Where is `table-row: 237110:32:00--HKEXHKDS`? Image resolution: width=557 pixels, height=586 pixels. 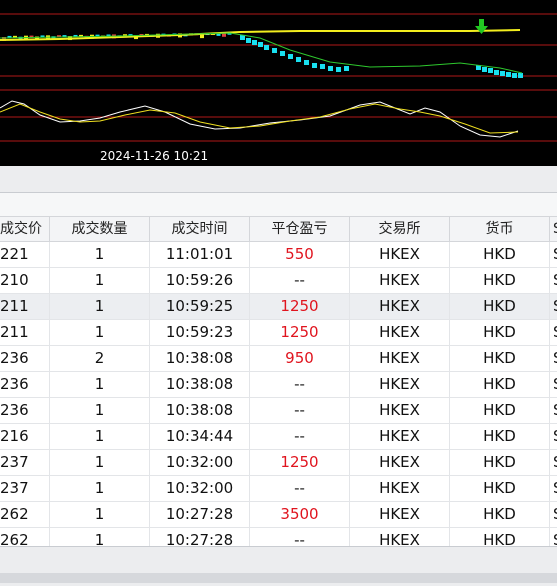 table-row: 237110:32:00--HKEXHKDS is located at coordinates (278, 489).